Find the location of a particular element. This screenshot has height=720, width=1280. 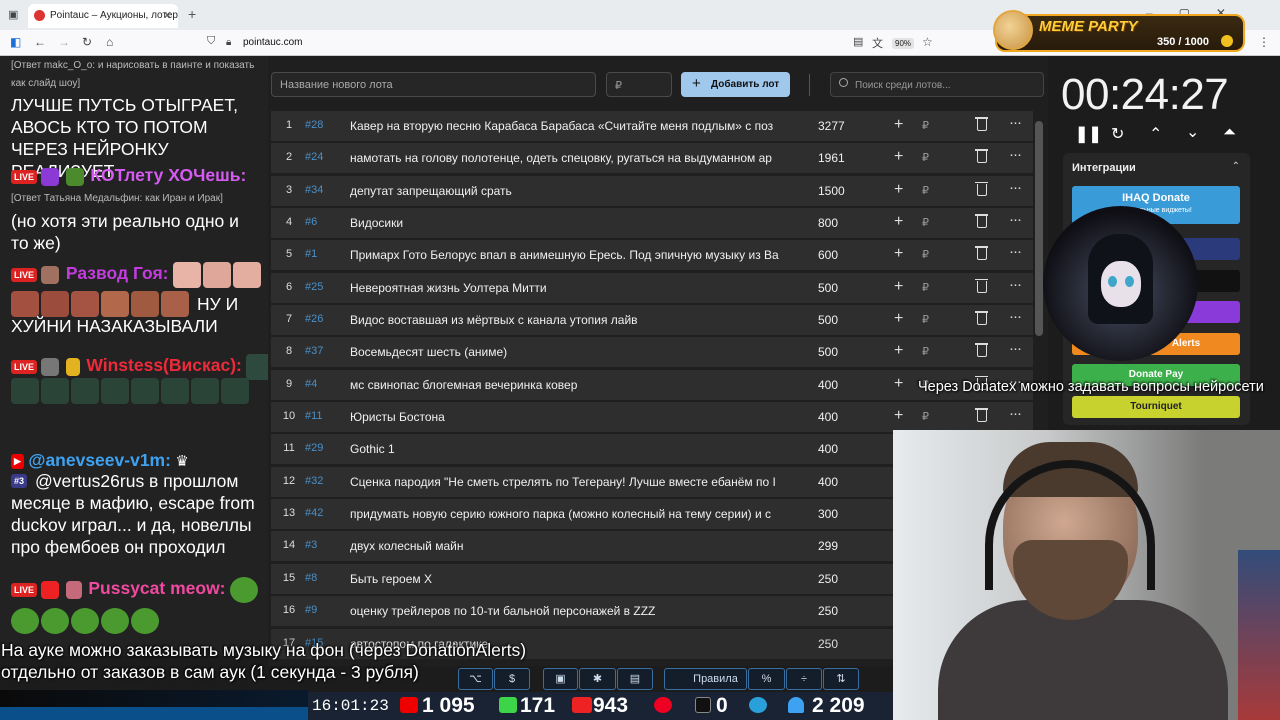

lot-name: Юристы Бостона is located at coordinates (571, 417).